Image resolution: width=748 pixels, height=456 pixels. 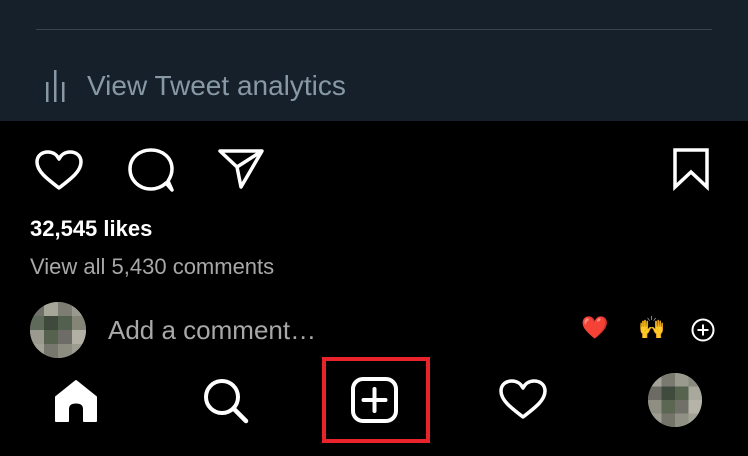 I want to click on like-button, so click(x=59, y=170).